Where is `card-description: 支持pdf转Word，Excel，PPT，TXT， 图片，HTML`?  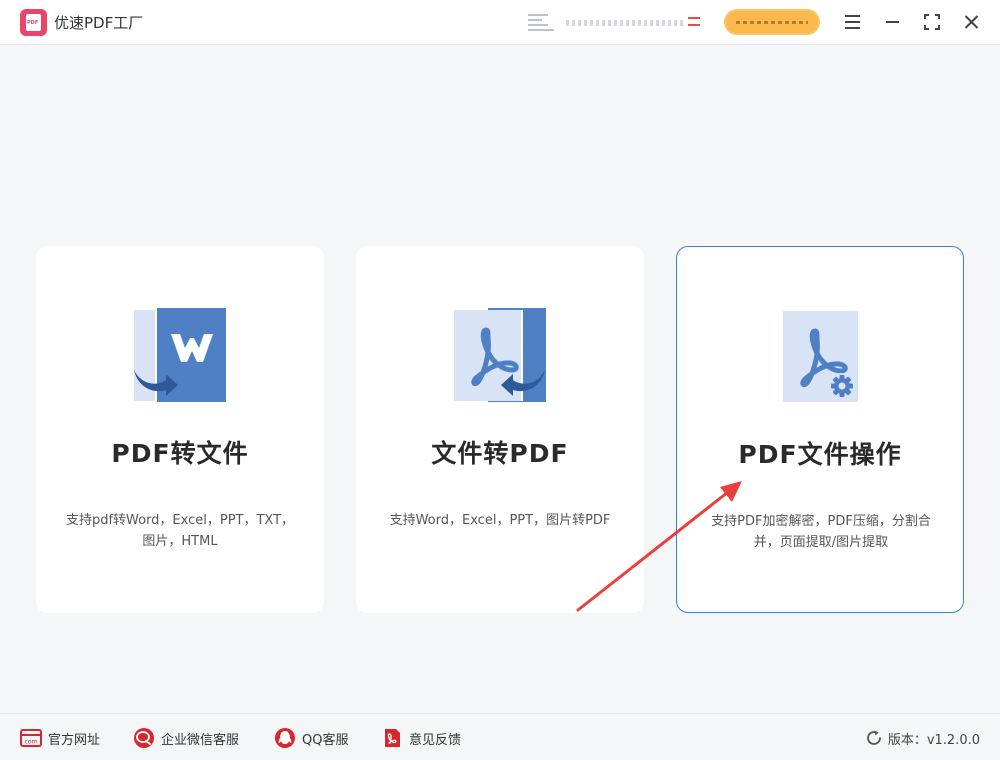
card-description: 支持pdf转Word，Excel，PPT，TXT， 图片，HTML is located at coordinates (180, 531).